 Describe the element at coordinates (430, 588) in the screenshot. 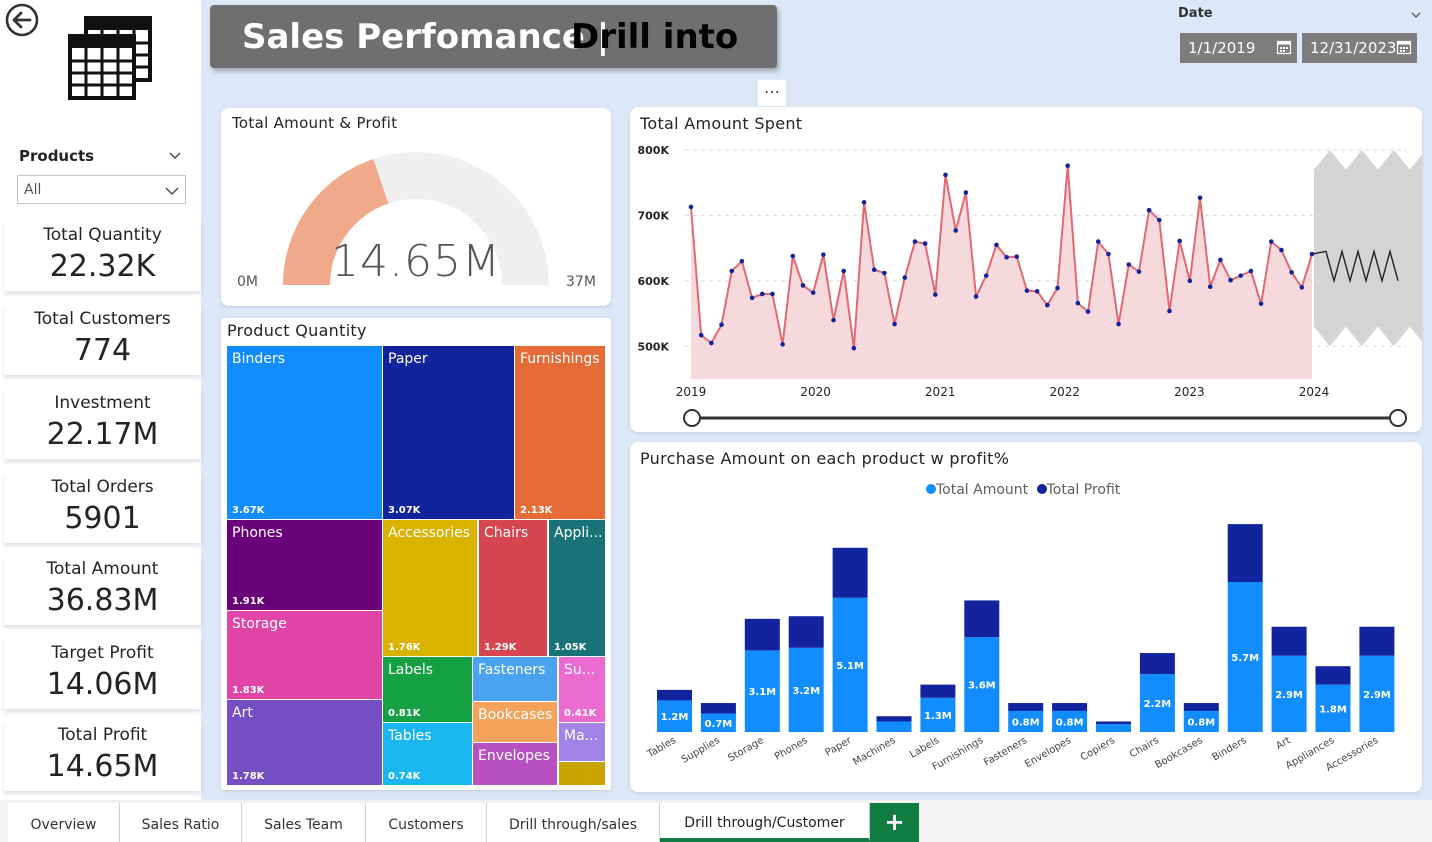

I see `treemap-tile: Accessories 1.76K` at that location.